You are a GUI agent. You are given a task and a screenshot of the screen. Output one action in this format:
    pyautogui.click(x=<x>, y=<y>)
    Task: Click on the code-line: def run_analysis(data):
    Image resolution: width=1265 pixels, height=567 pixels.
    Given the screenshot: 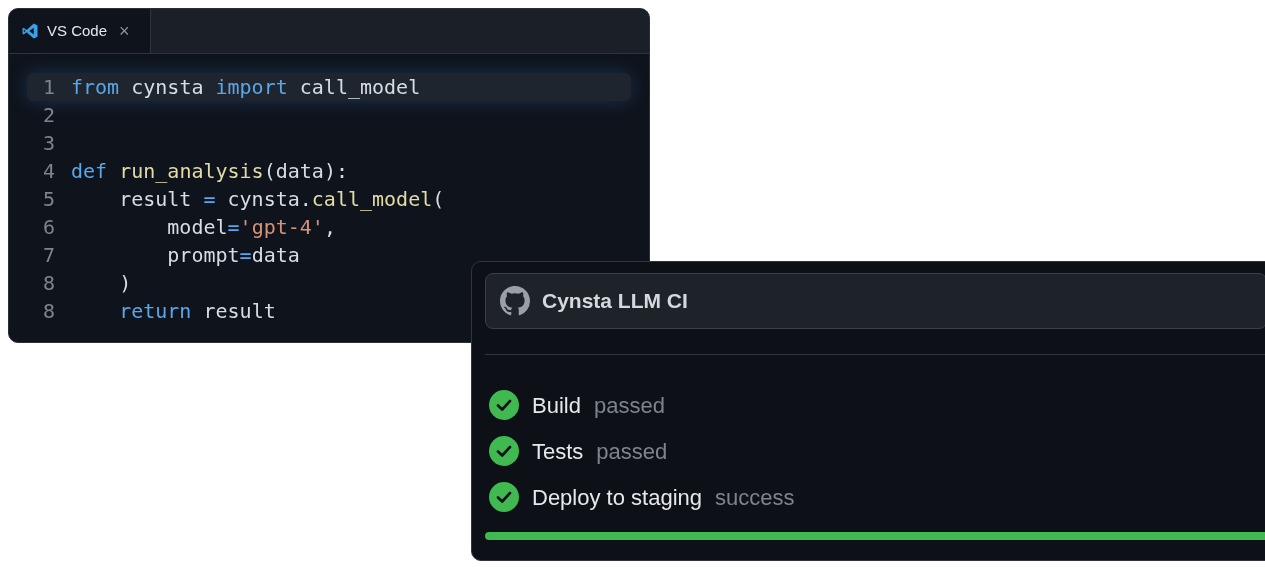 What is the action you would take?
    pyautogui.click(x=209, y=171)
    